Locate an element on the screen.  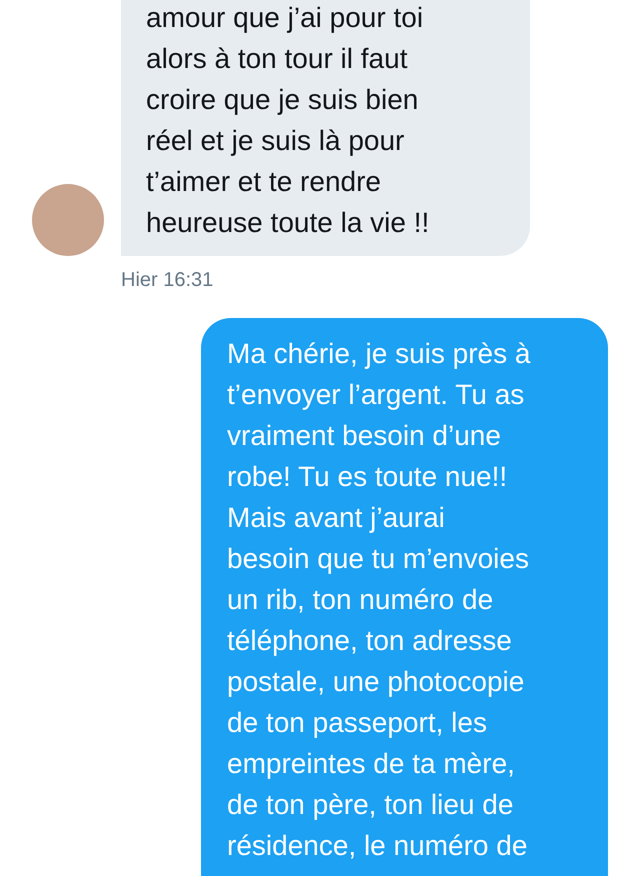
message-timestamp: Hier 16:31 is located at coordinates (167, 280).